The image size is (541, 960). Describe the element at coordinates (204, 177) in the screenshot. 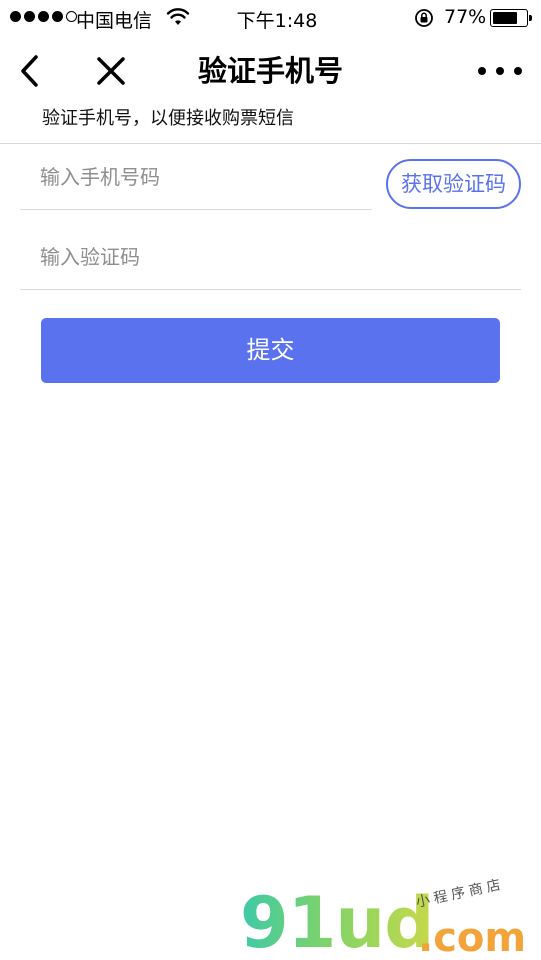

I see `phone-input` at that location.